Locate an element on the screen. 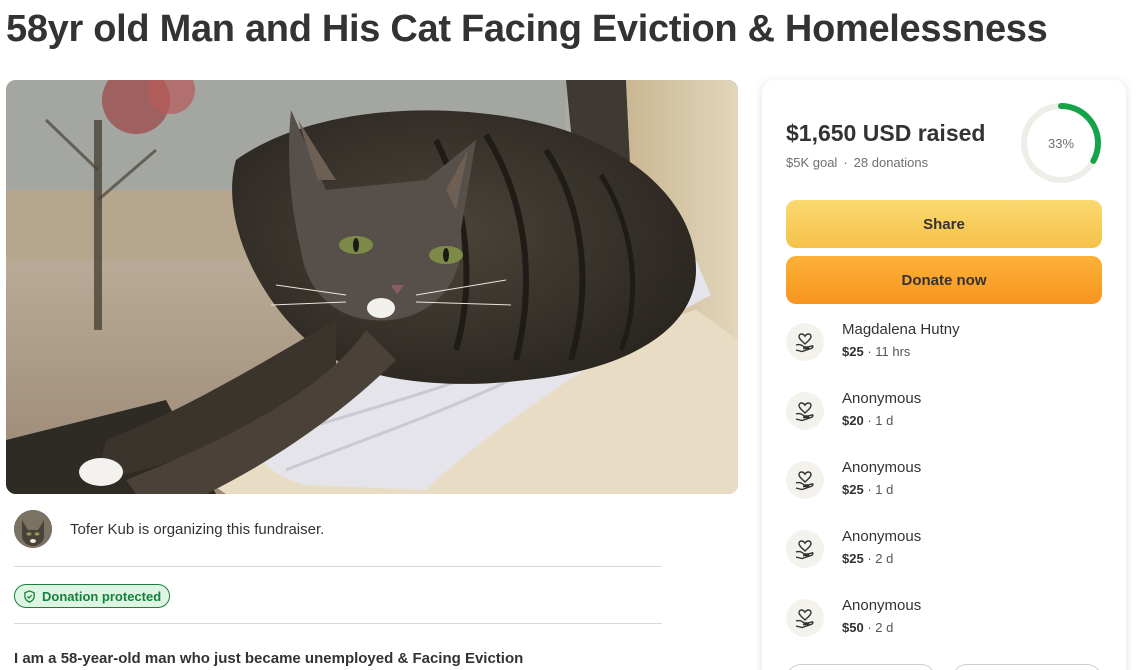 This screenshot has height=670, width=1139. donate-now-button: Donate now is located at coordinates (944, 280).